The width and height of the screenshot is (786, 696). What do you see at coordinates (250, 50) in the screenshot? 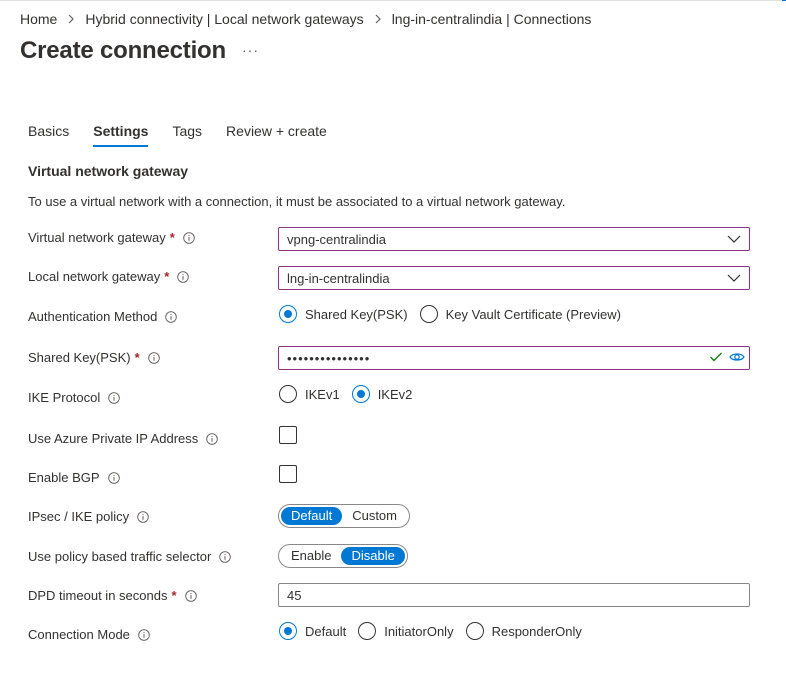
I see `more-options-button: ···` at bounding box center [250, 50].